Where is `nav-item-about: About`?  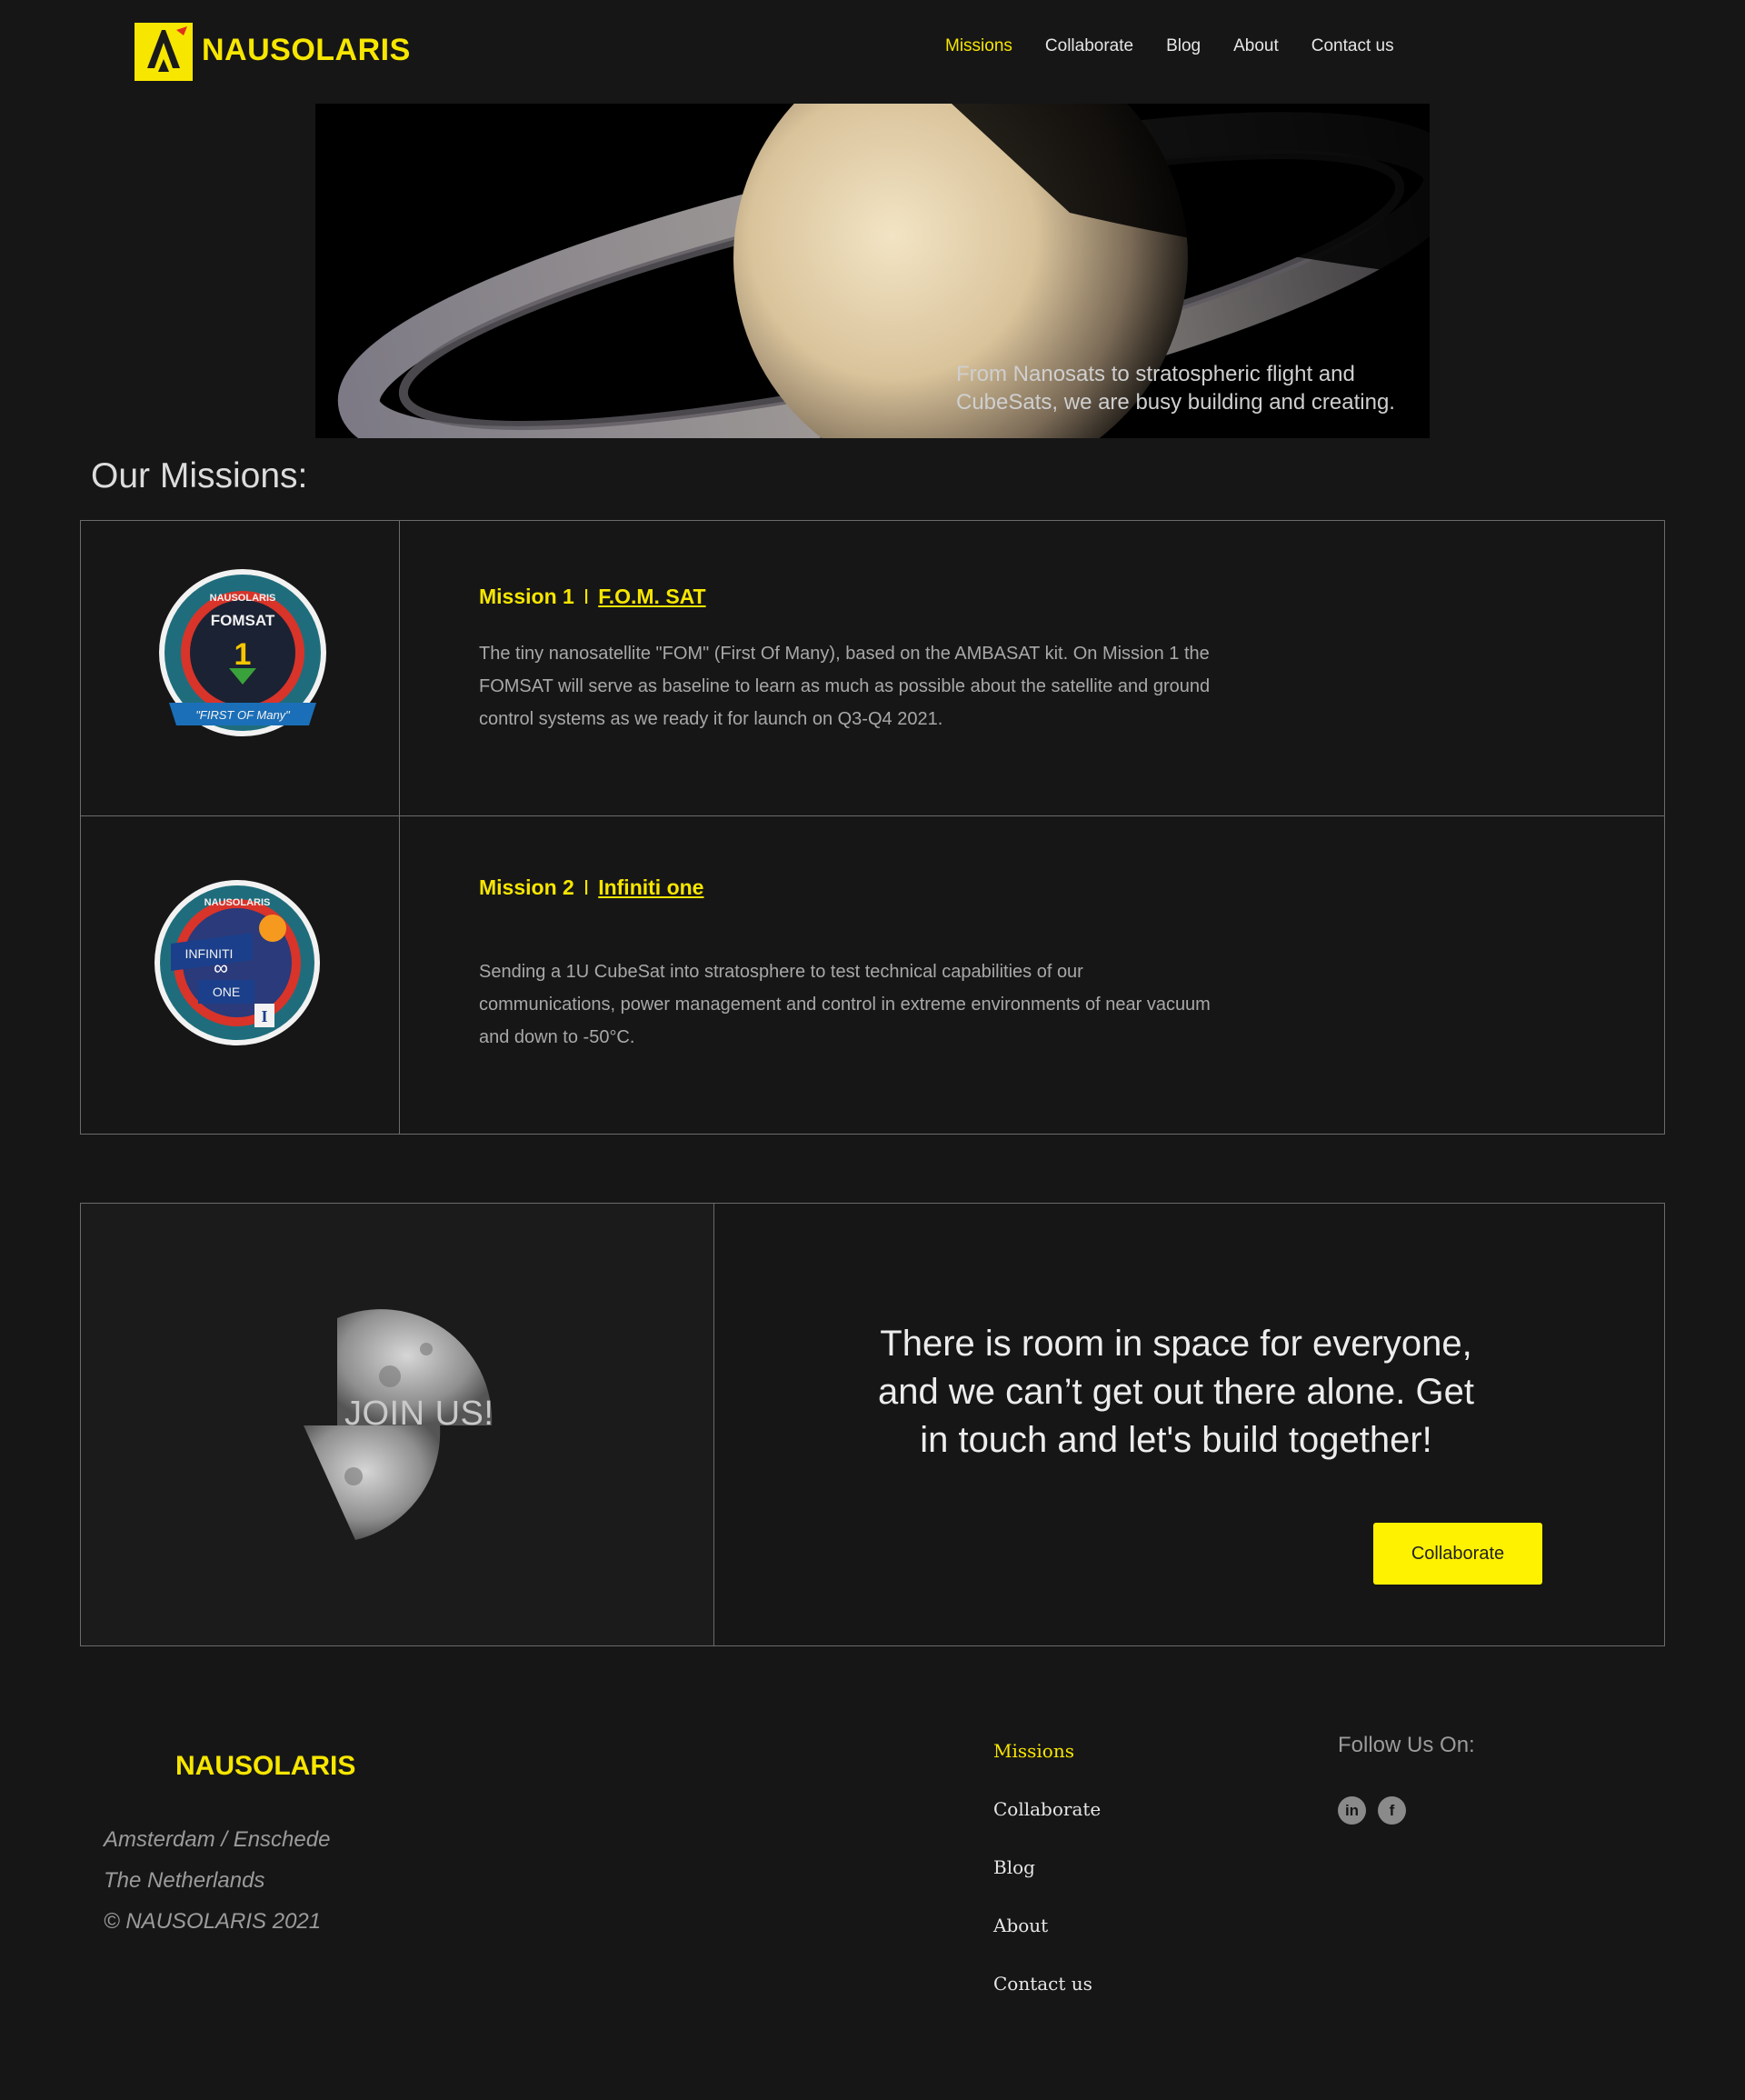 nav-item-about: About is located at coordinates (1256, 46).